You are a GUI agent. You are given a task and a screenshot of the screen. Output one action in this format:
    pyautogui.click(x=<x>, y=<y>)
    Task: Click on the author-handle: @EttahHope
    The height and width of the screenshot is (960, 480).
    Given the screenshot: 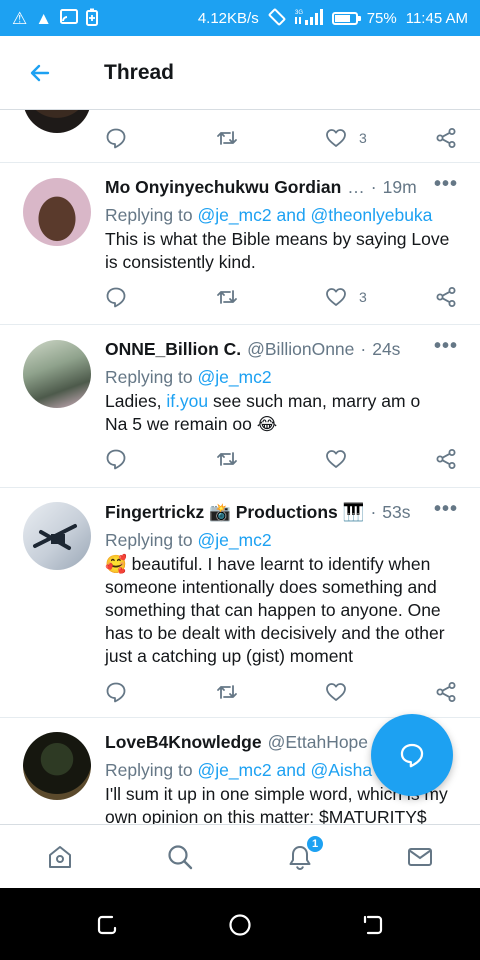 What is the action you would take?
    pyautogui.click(x=318, y=742)
    